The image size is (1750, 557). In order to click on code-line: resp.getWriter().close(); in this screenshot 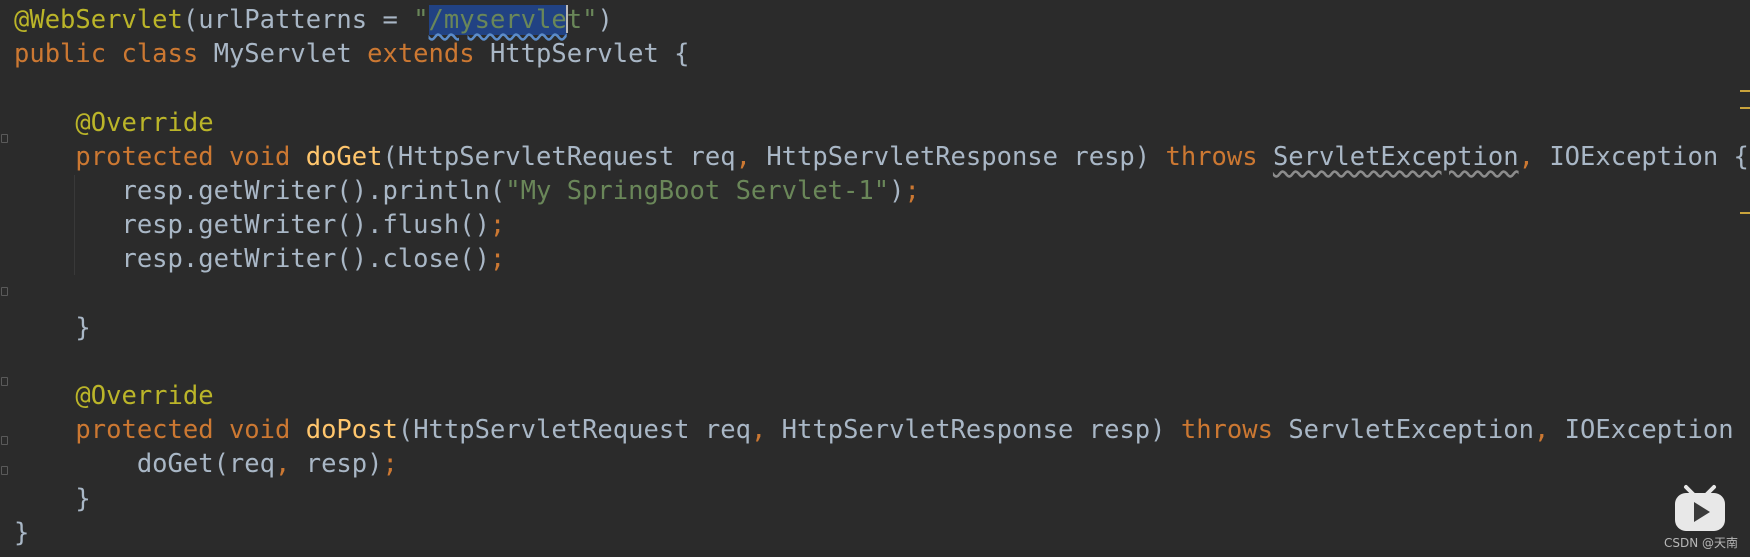, I will do `click(882, 259)`.